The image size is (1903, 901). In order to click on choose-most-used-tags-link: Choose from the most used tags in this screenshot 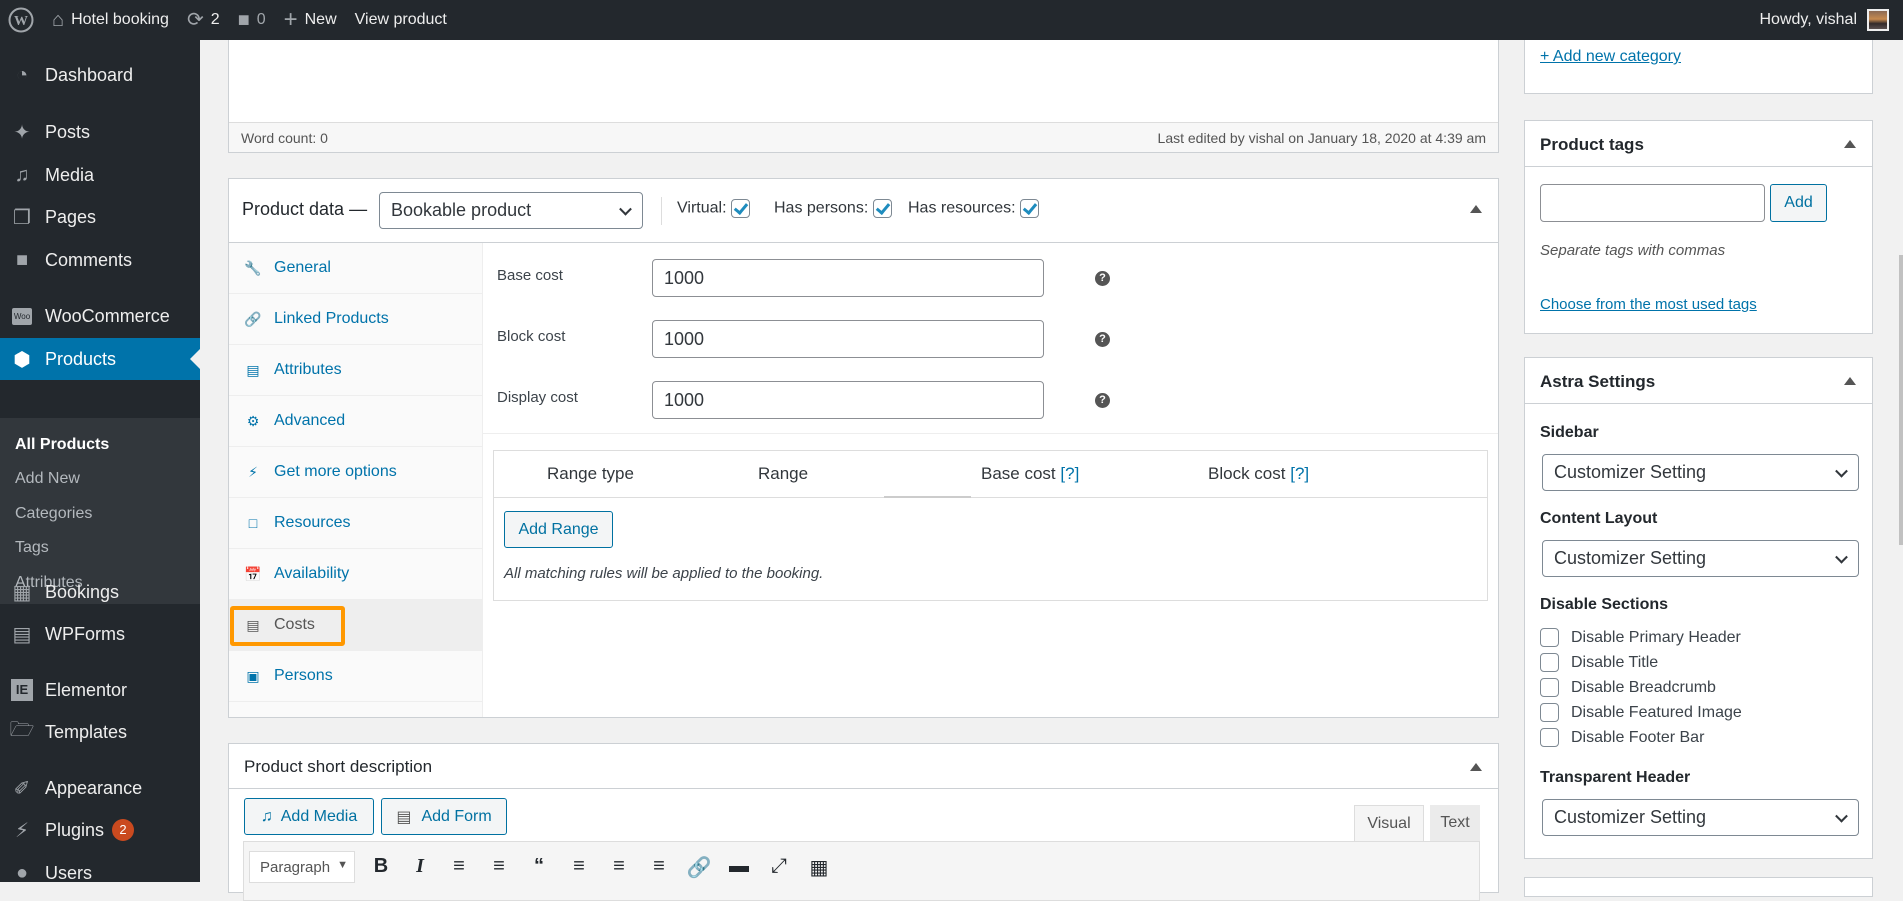, I will do `click(1648, 304)`.